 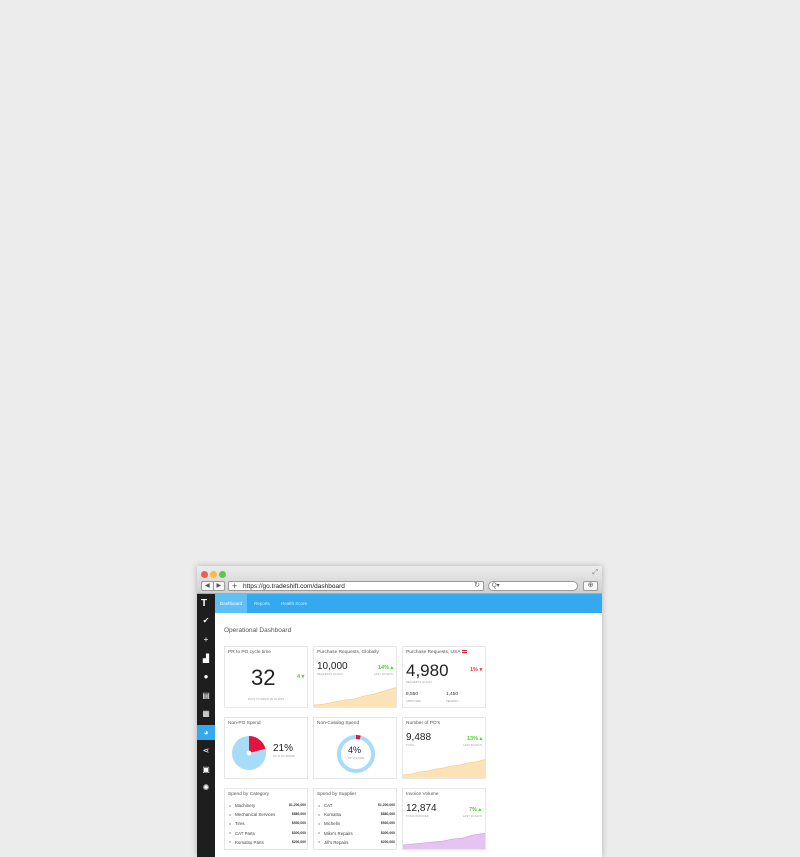 I want to click on list-item: CAT $1,200,000, so click(x=356, y=805).